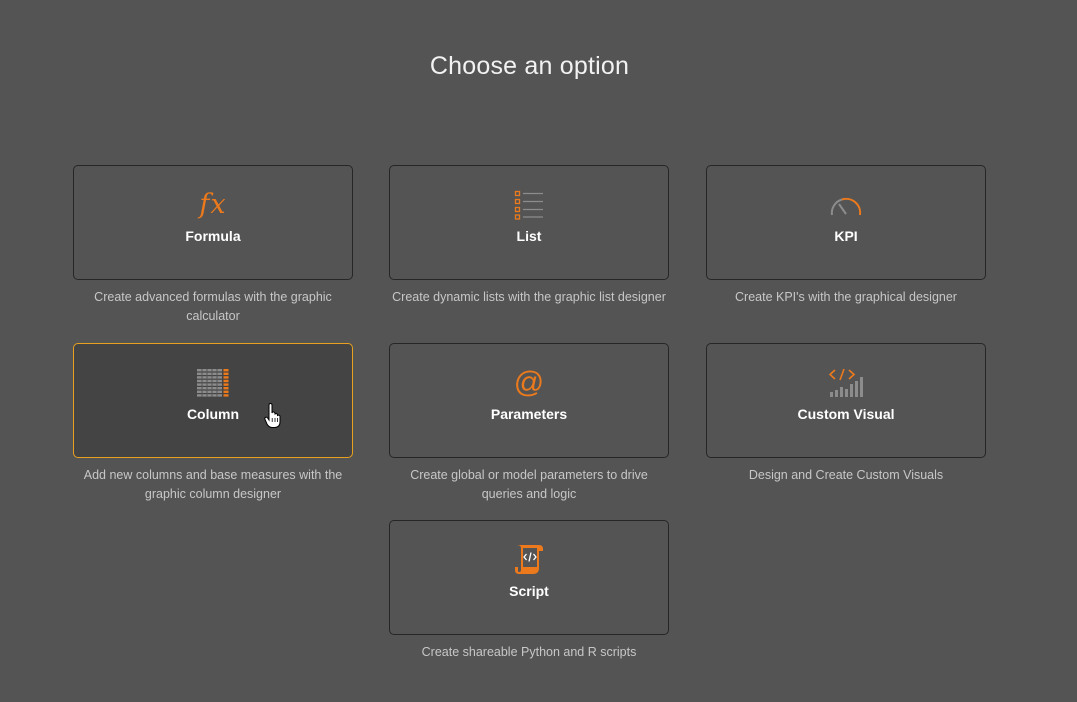 The width and height of the screenshot is (1077, 702). I want to click on custom-visual-option-description: Design and Create Custom Visuals, so click(846, 475).